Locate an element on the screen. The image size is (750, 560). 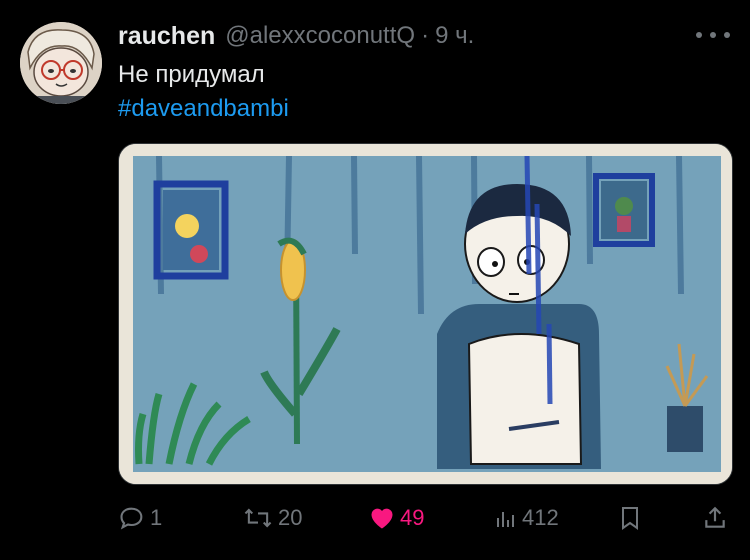
tweet-body: Не придумал is located at coordinates (191, 74).